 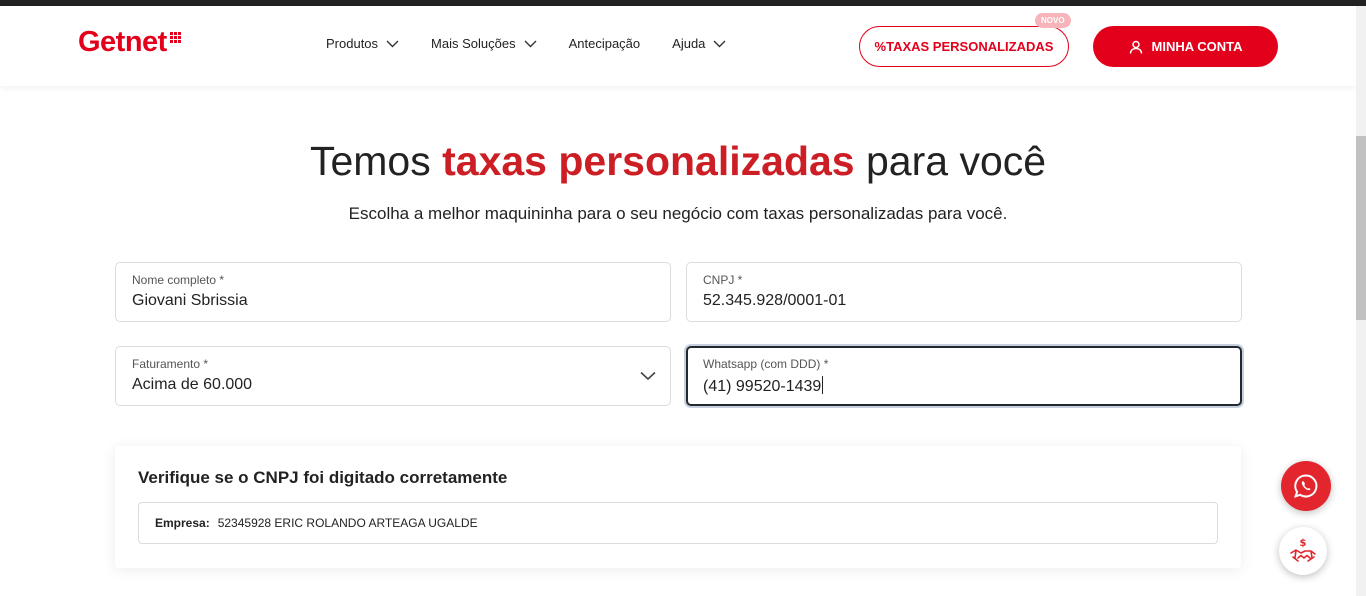 I want to click on conta-button-label: MINHA CONTA, so click(x=1197, y=46).